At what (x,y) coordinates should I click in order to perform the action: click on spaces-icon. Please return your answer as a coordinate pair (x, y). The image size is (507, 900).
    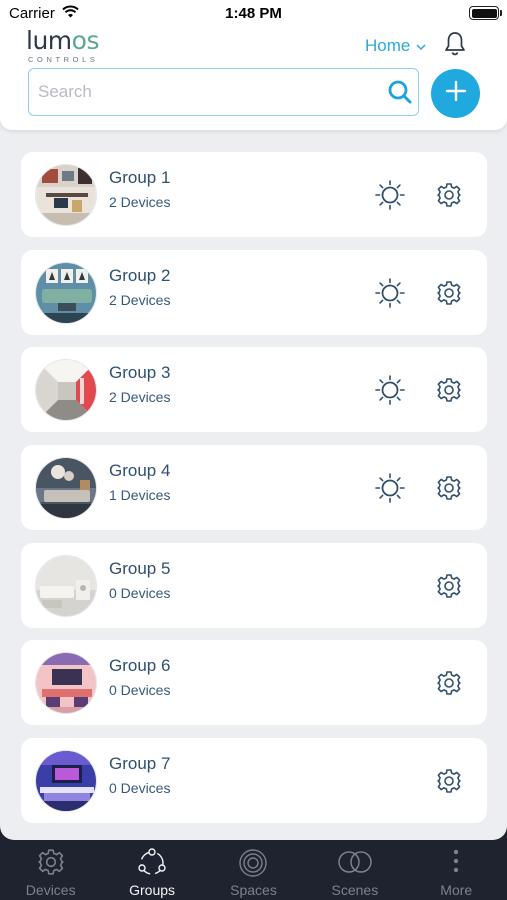
    Looking at the image, I should click on (253, 864).